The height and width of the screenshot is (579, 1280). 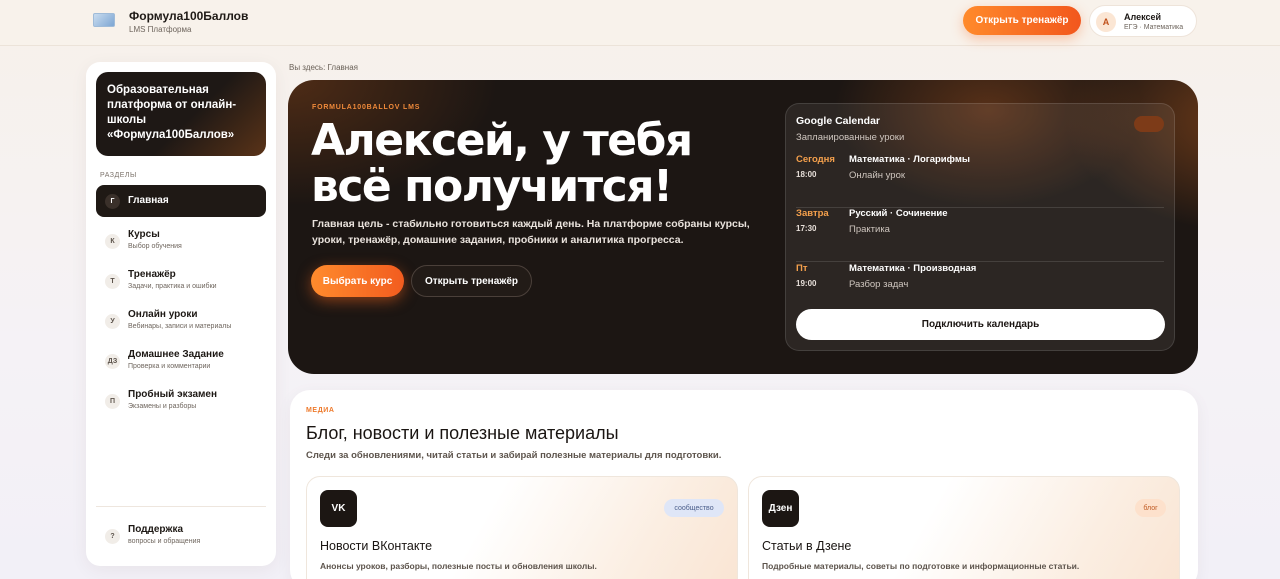 I want to click on media-eyebrow: МЕДИА, so click(x=320, y=410).